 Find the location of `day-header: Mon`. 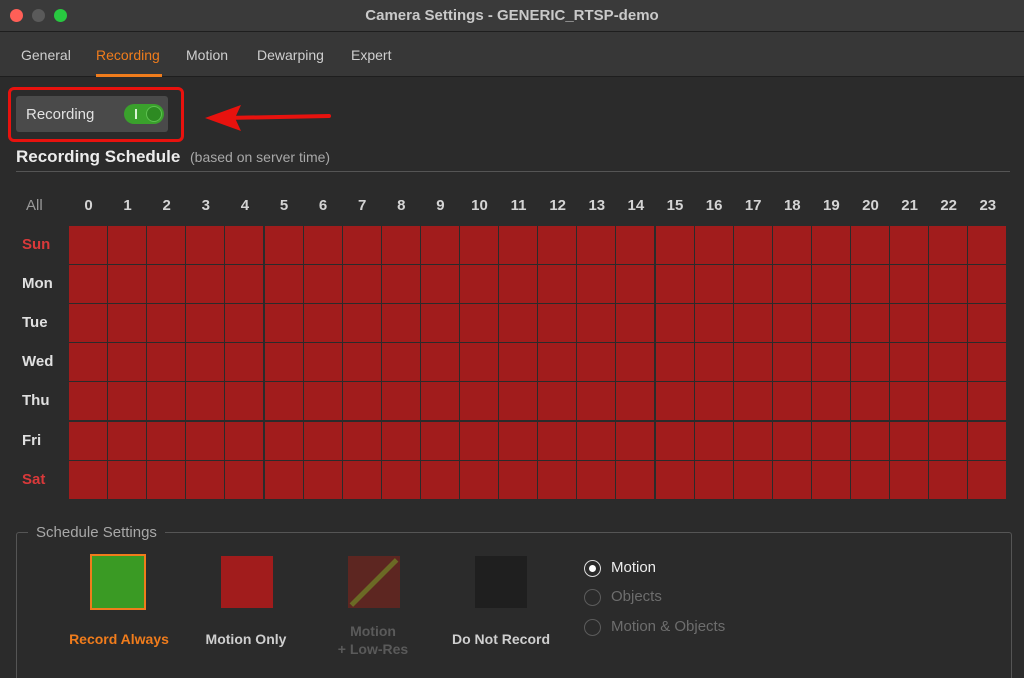

day-header: Mon is located at coordinates (42, 283).